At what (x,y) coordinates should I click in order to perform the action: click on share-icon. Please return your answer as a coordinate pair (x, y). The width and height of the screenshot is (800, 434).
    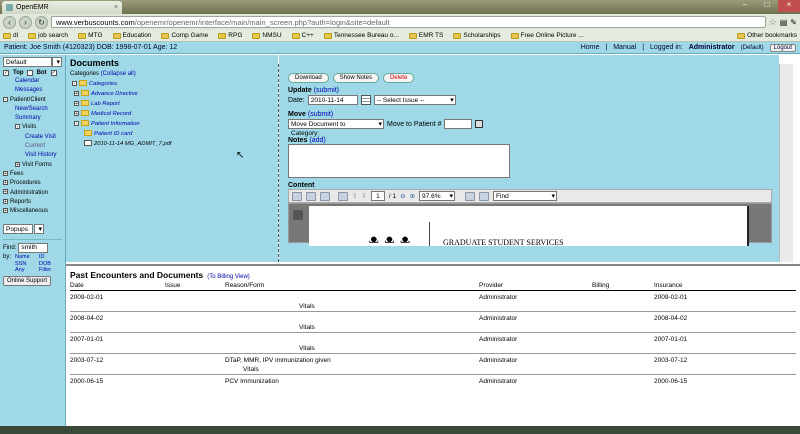
    Looking at the image, I should click on (325, 196).